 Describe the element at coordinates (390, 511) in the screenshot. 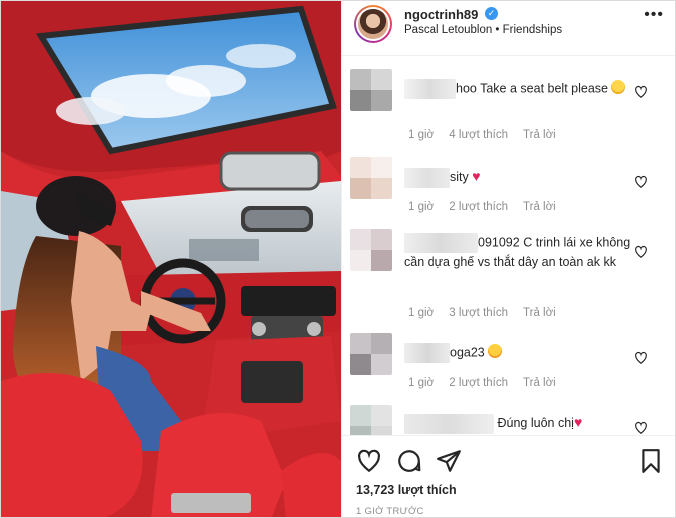

I see `post-timestamp: 1 GIỜ TRƯỚC` at that location.